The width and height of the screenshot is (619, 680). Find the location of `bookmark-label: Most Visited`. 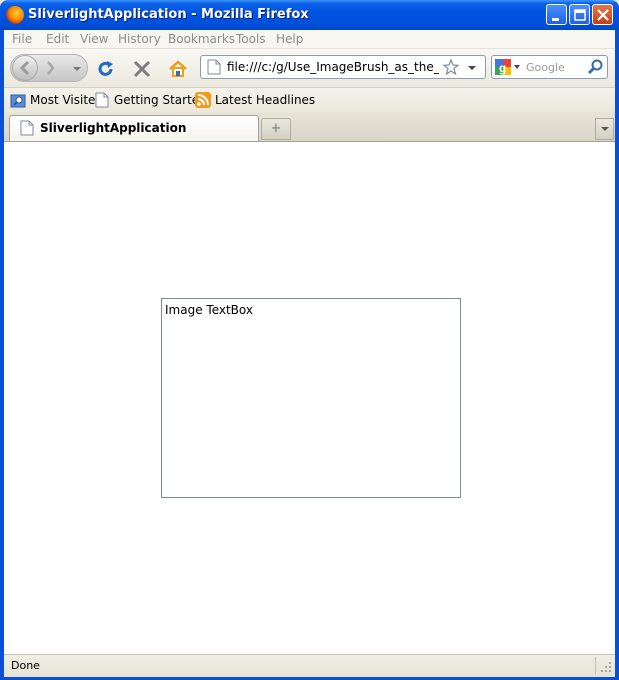

bookmark-label: Most Visited is located at coordinates (67, 100).